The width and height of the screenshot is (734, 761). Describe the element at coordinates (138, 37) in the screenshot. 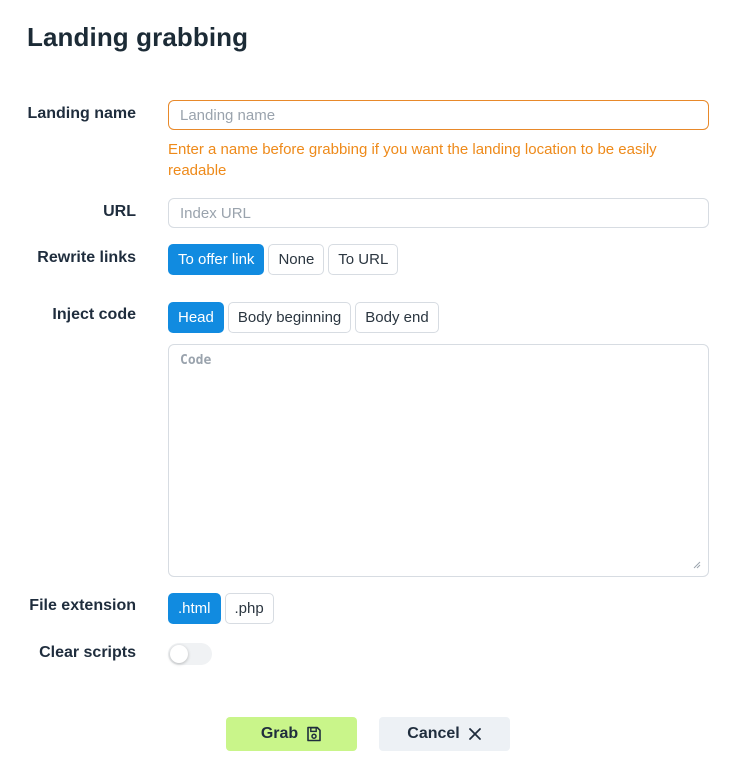

I see `page-title: Landing grabbing` at that location.